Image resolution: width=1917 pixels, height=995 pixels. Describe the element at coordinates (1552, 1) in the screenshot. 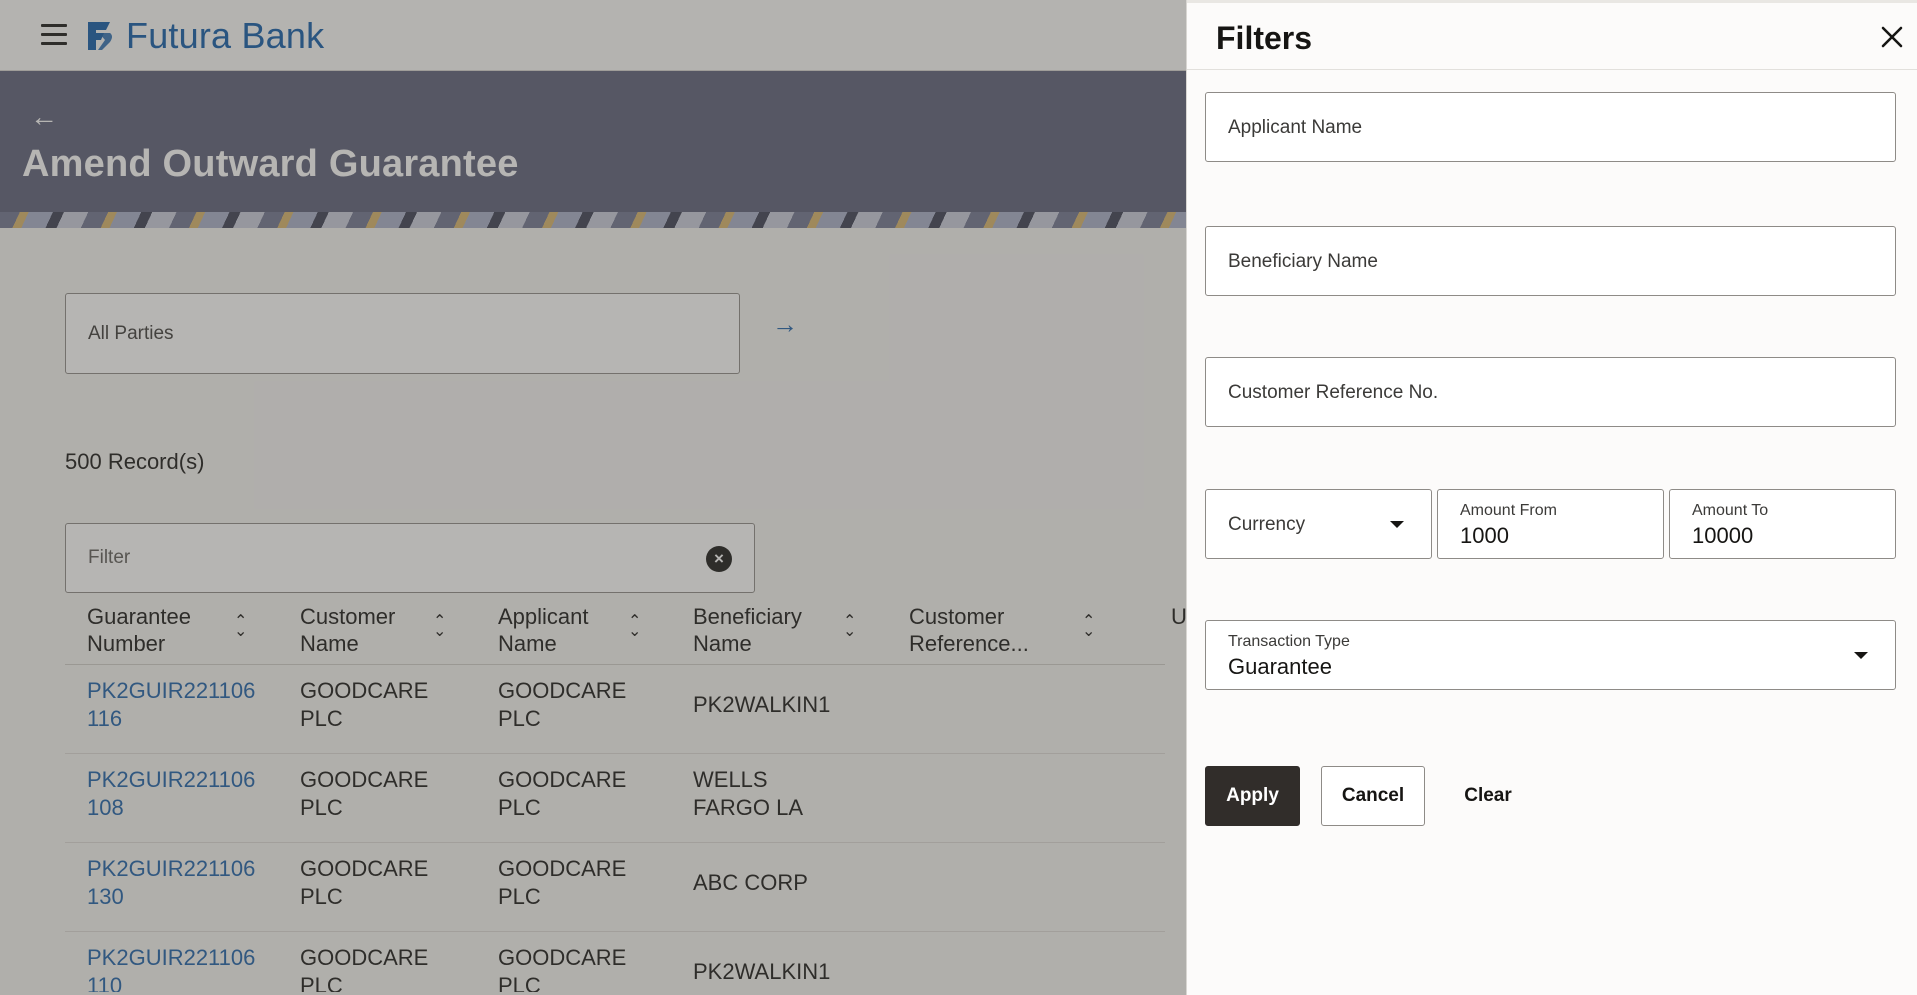

I see `panel-top-edge` at that location.